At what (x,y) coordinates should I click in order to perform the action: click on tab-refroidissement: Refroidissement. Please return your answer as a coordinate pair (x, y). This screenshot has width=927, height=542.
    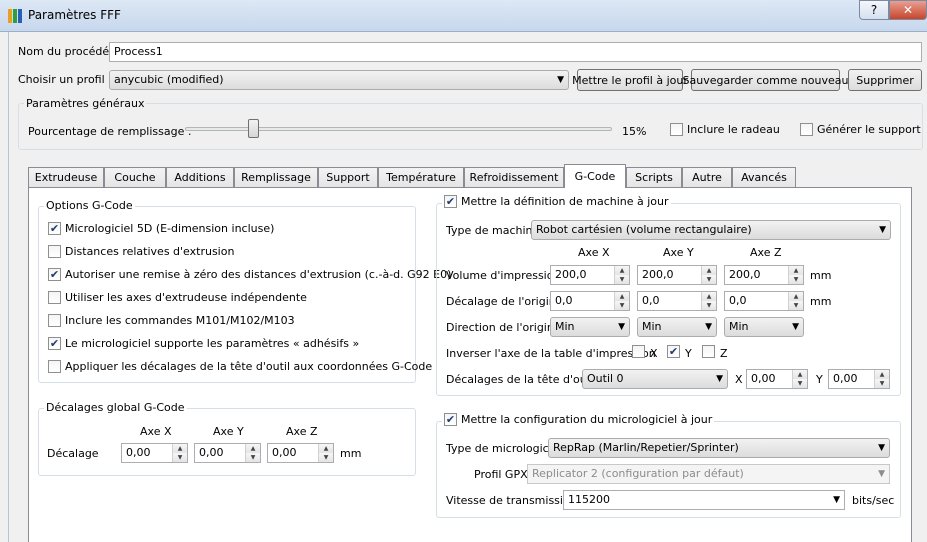
    Looking at the image, I should click on (514, 177).